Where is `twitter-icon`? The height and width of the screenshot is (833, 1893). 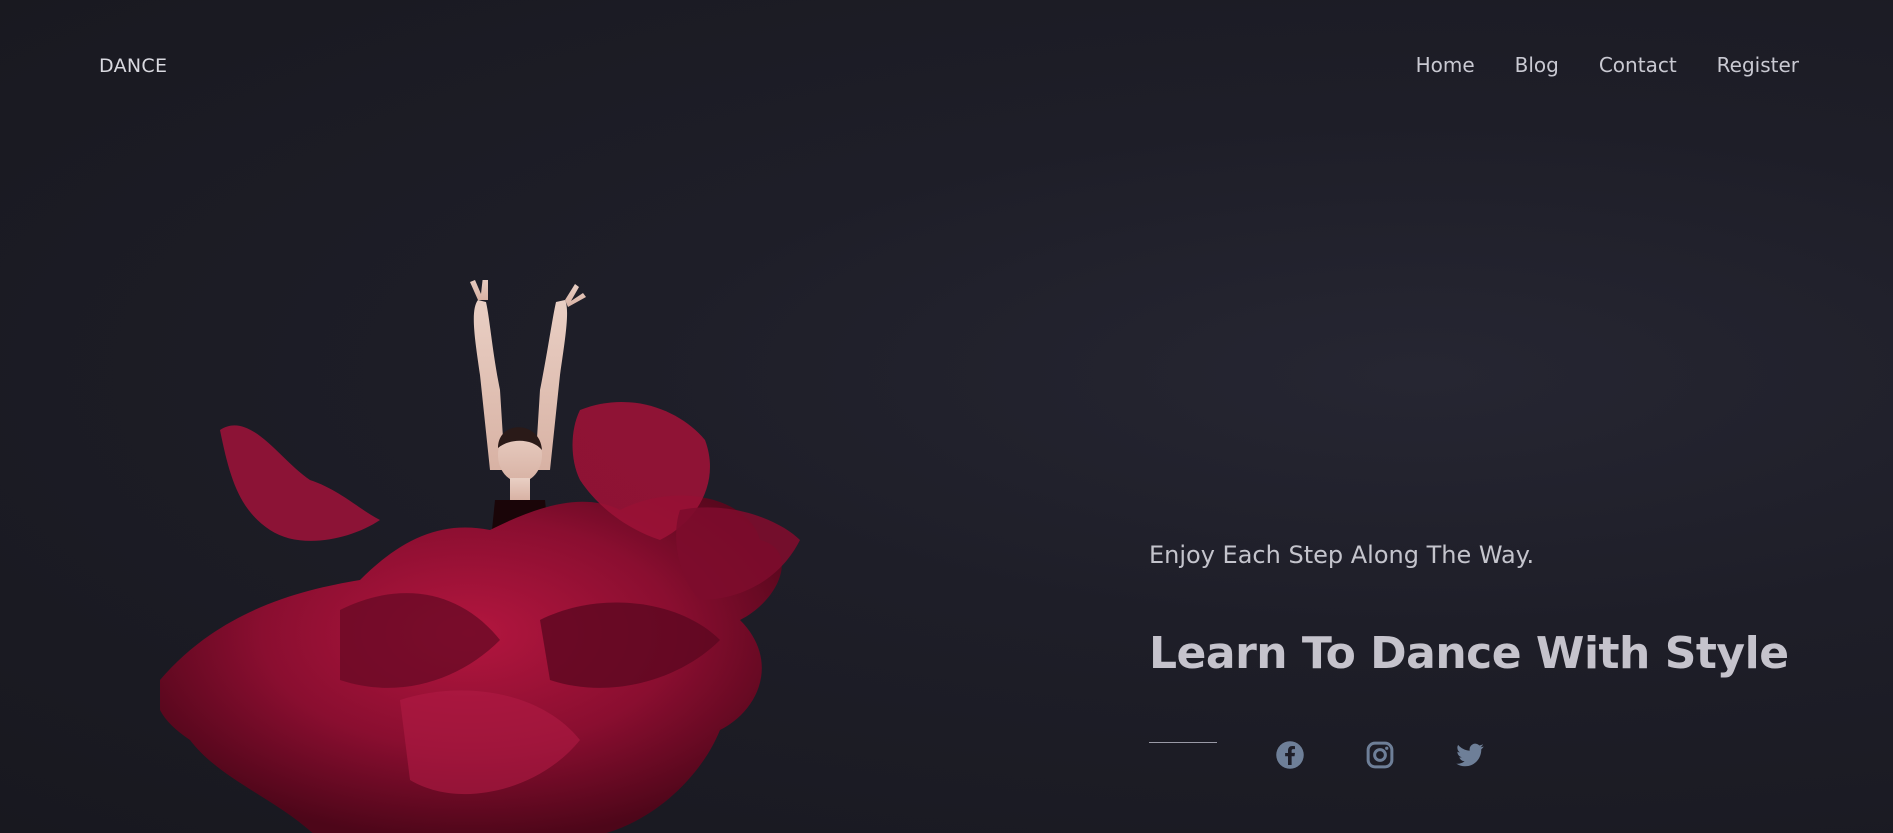
twitter-icon is located at coordinates (1470, 755).